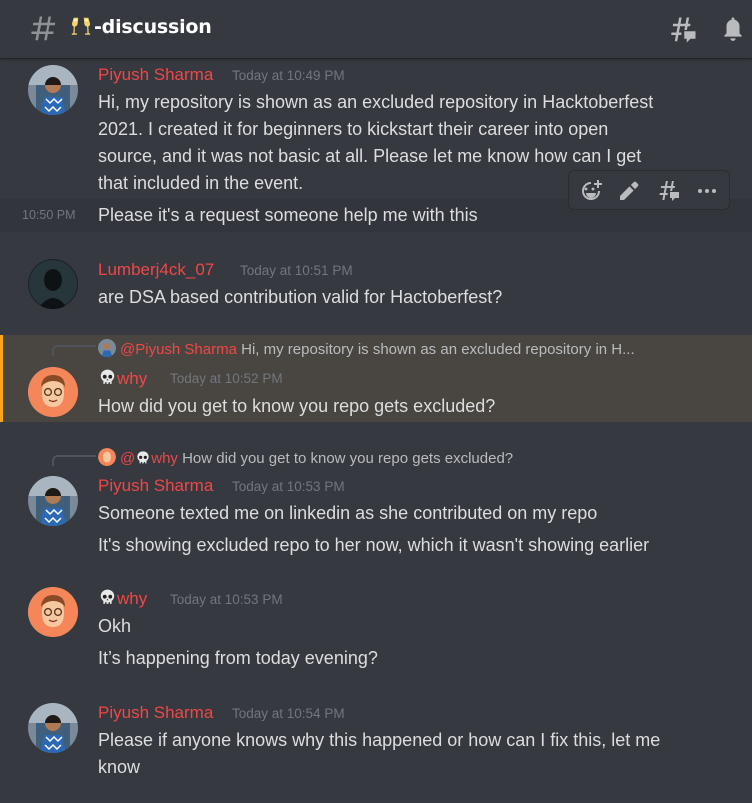 The image size is (752, 803). I want to click on champagne-glasses-icon, so click(81, 26).